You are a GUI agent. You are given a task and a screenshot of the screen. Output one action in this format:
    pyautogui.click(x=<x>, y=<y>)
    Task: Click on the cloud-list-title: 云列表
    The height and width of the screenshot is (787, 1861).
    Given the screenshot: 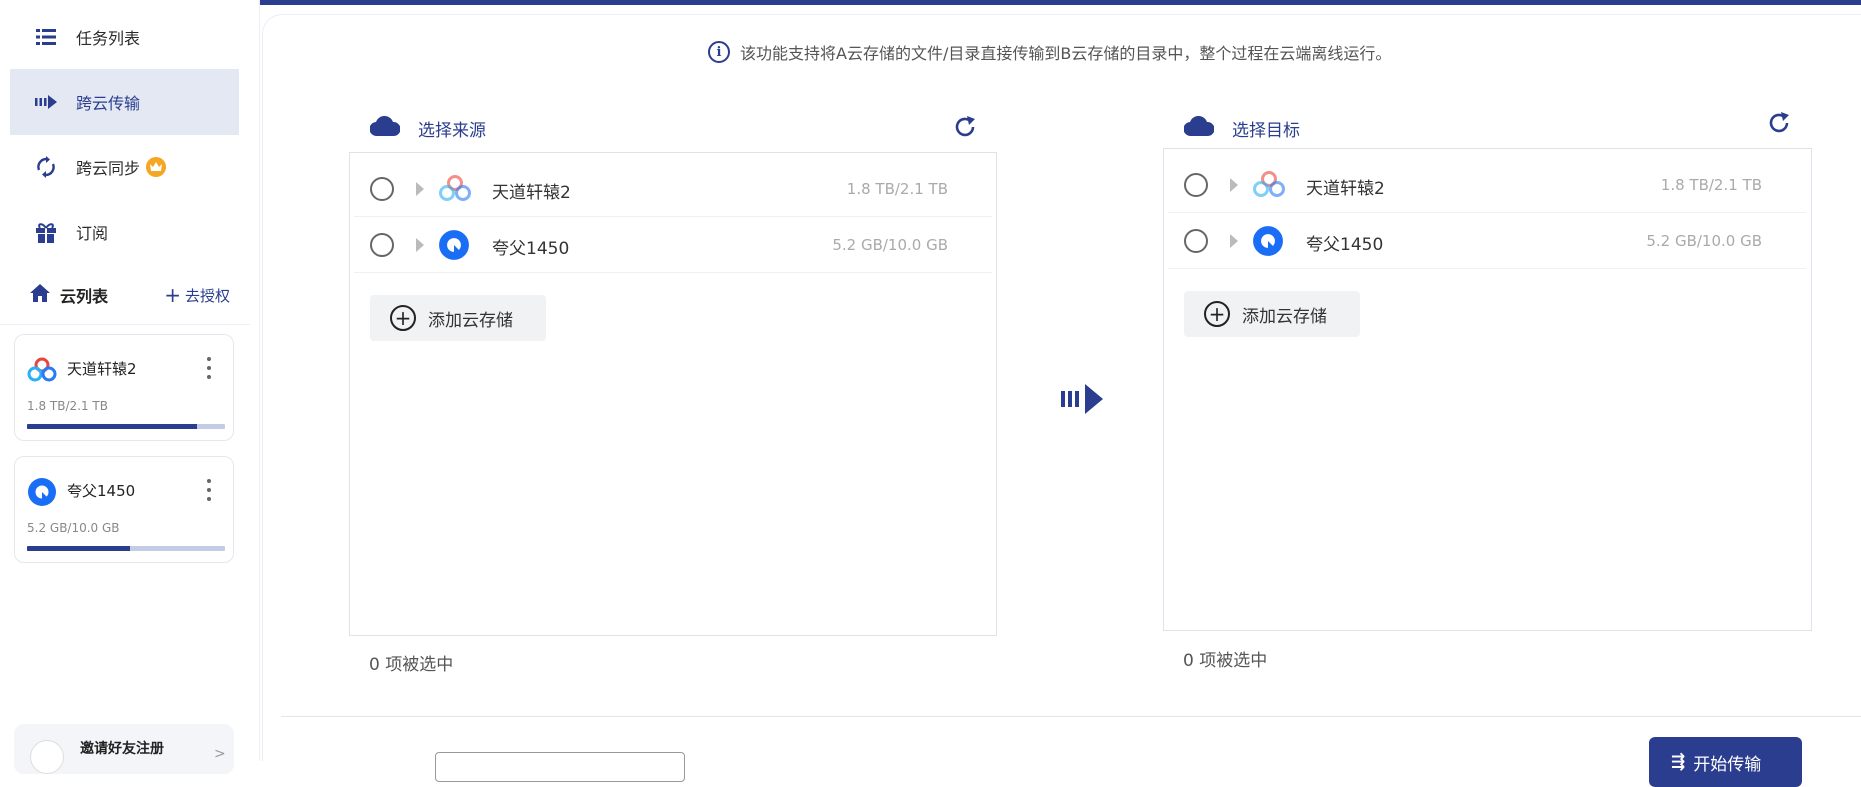 What is the action you would take?
    pyautogui.click(x=84, y=296)
    